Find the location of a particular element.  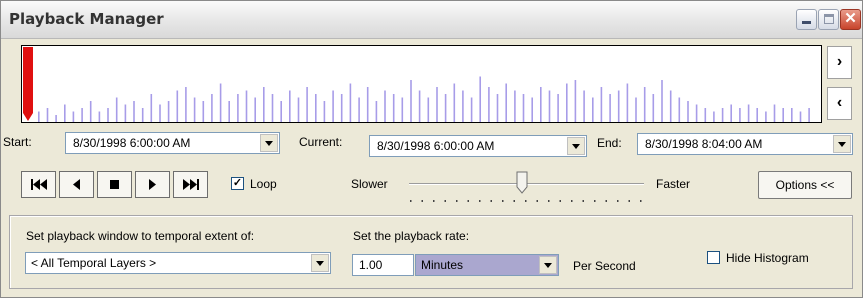

current-time-dropdown: 8/30/1998 6:00:00 AM is located at coordinates (478, 146).